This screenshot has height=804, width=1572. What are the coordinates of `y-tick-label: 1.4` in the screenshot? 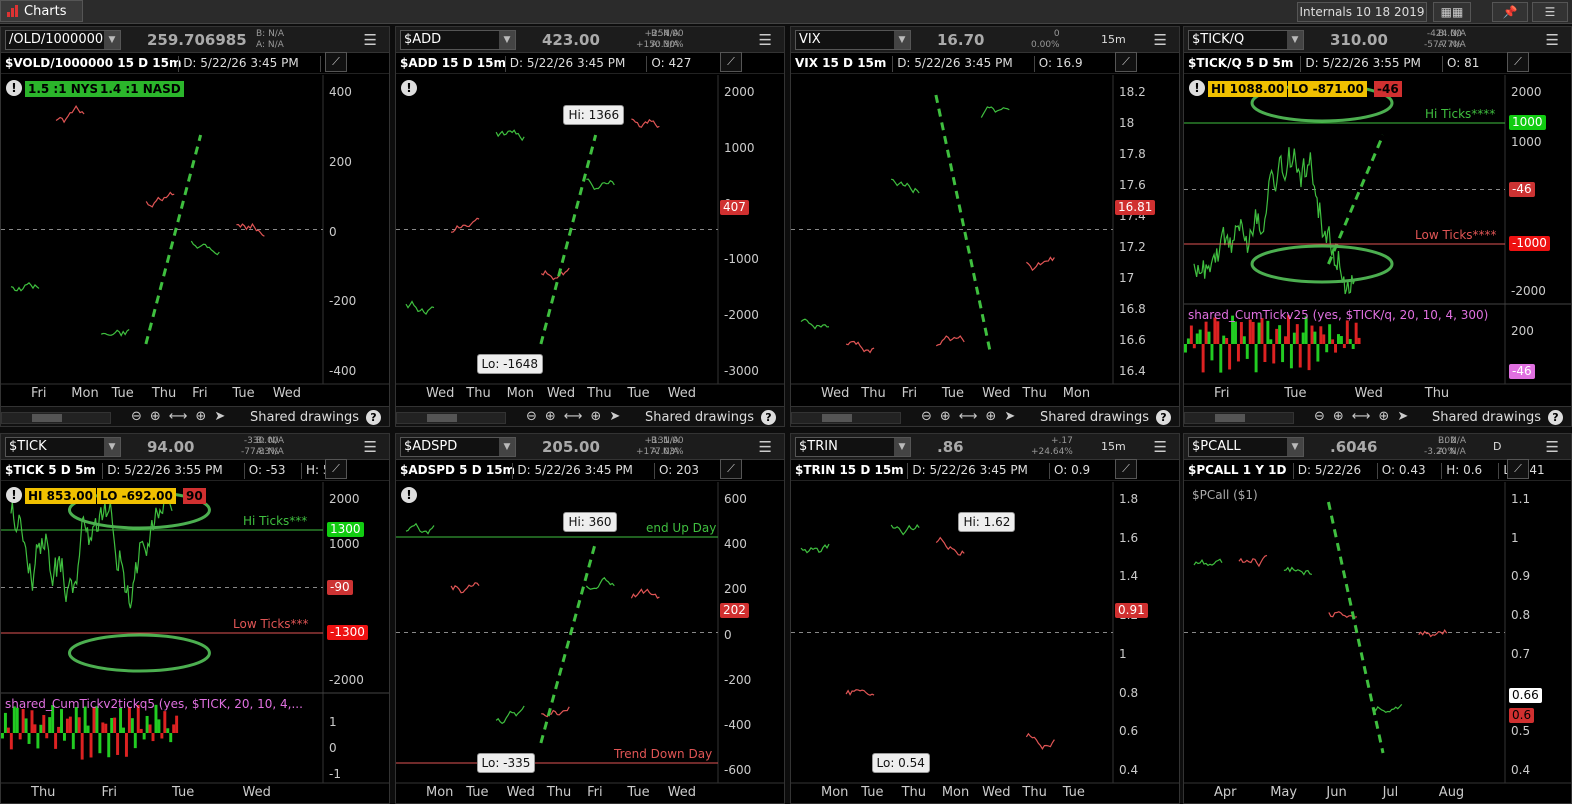 It's located at (1129, 576).